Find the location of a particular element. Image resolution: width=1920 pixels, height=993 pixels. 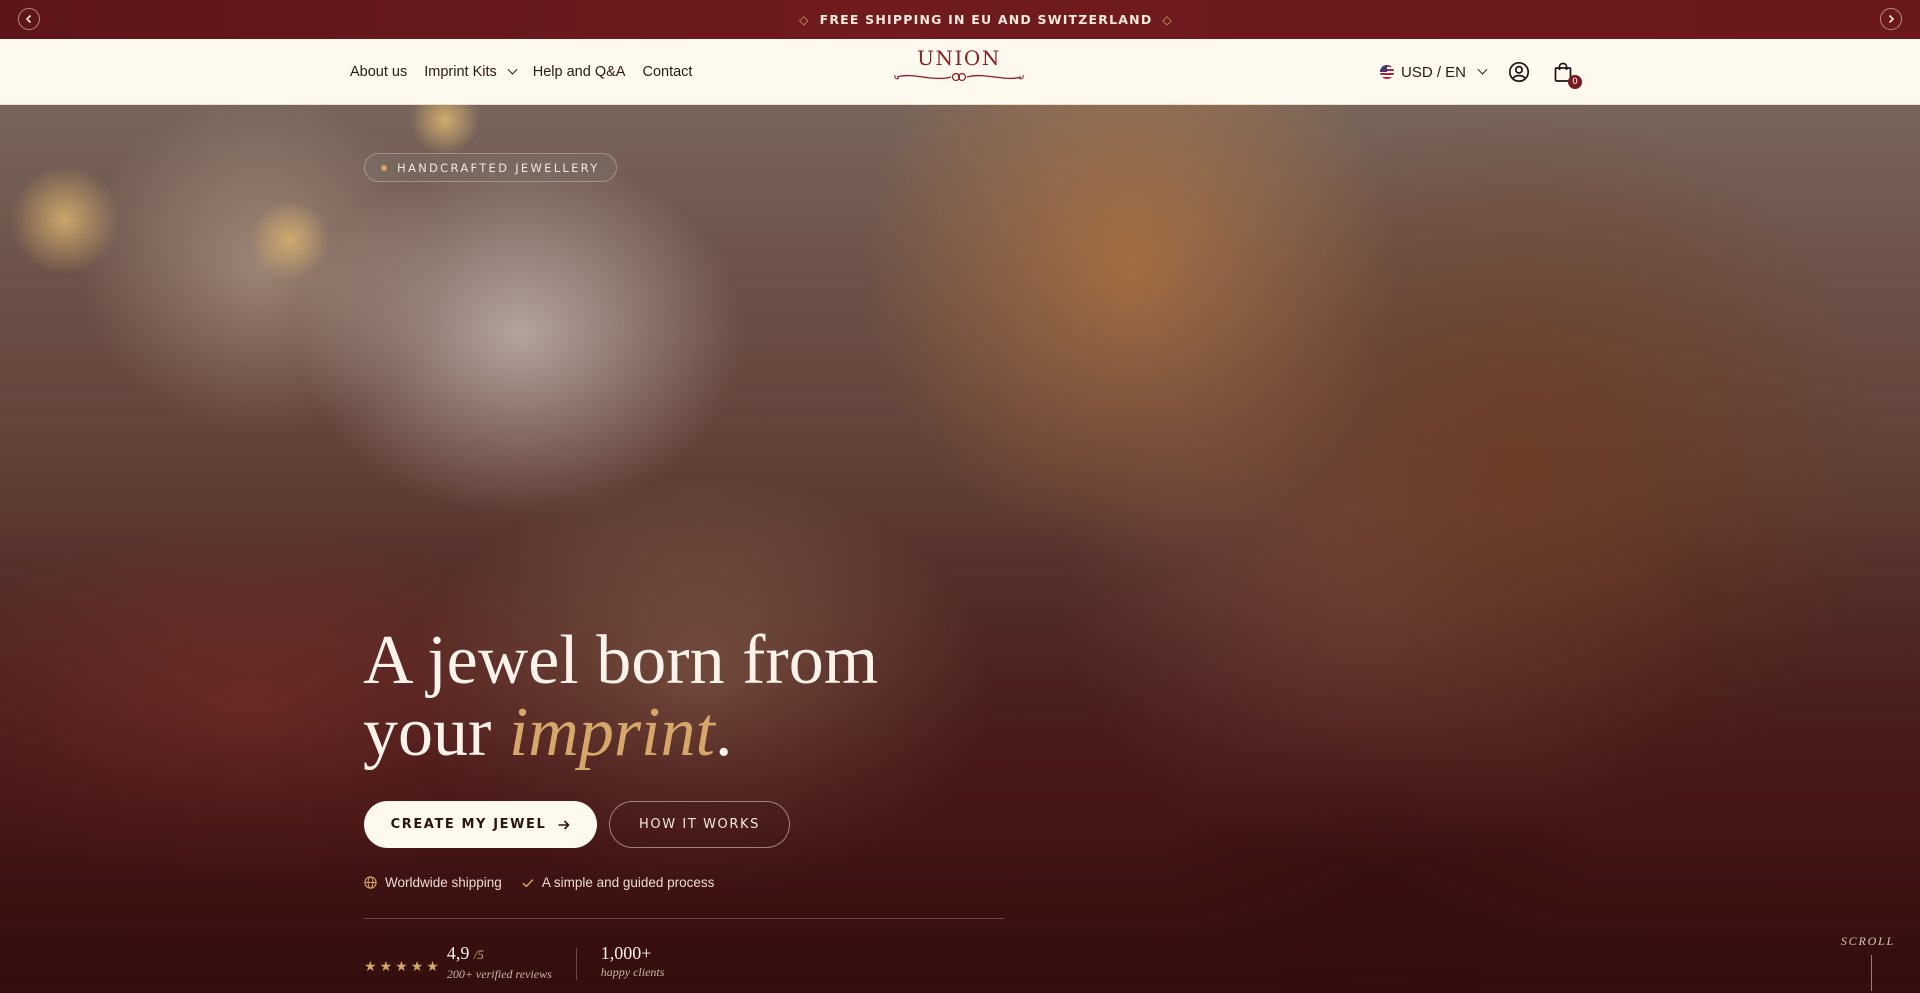

create-my-jewel-button: CREATE MY JEWEL is located at coordinates (480, 824).